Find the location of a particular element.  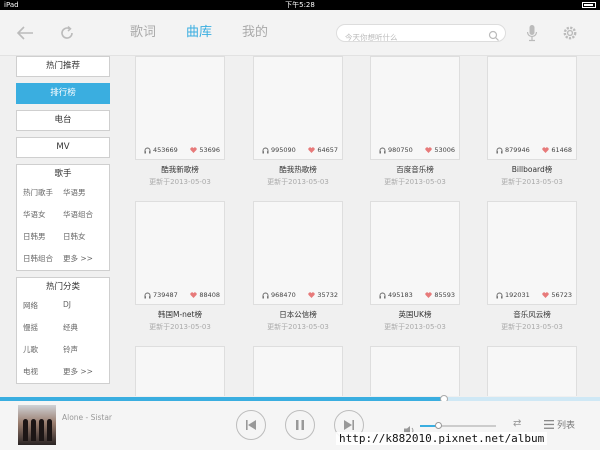

tab-library: 曲库 is located at coordinates (199, 33).